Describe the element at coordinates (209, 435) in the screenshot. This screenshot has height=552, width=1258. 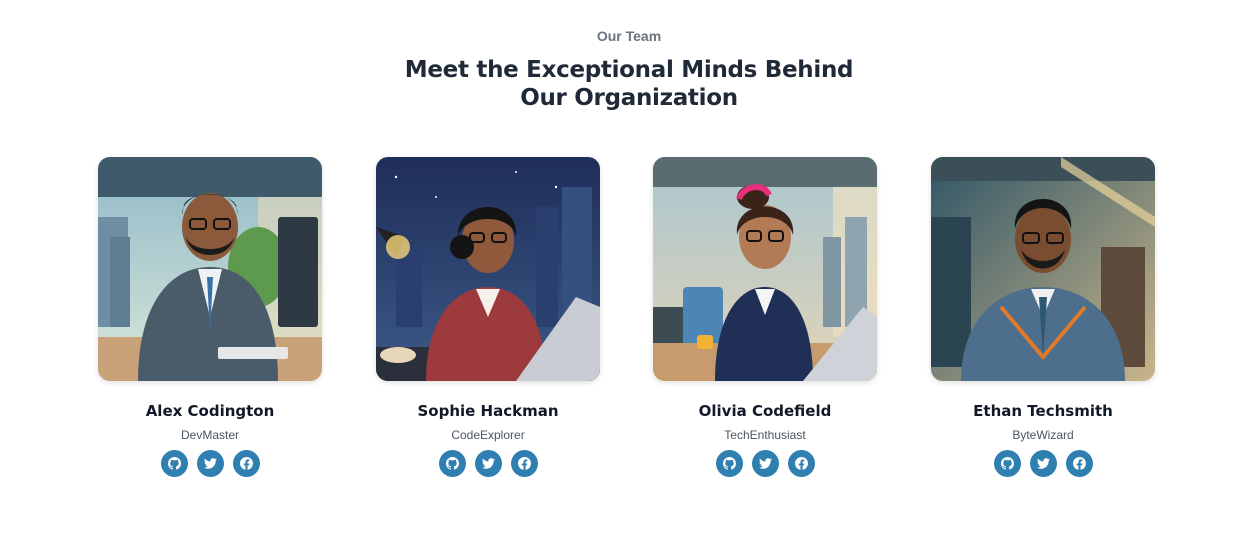
I see `member-role: DevMaster` at that location.